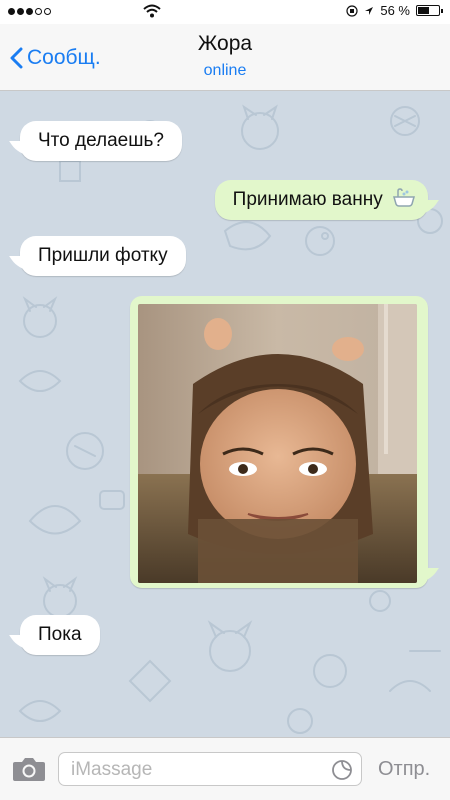  What do you see at coordinates (29, 11) in the screenshot?
I see `signal-strength-icon` at bounding box center [29, 11].